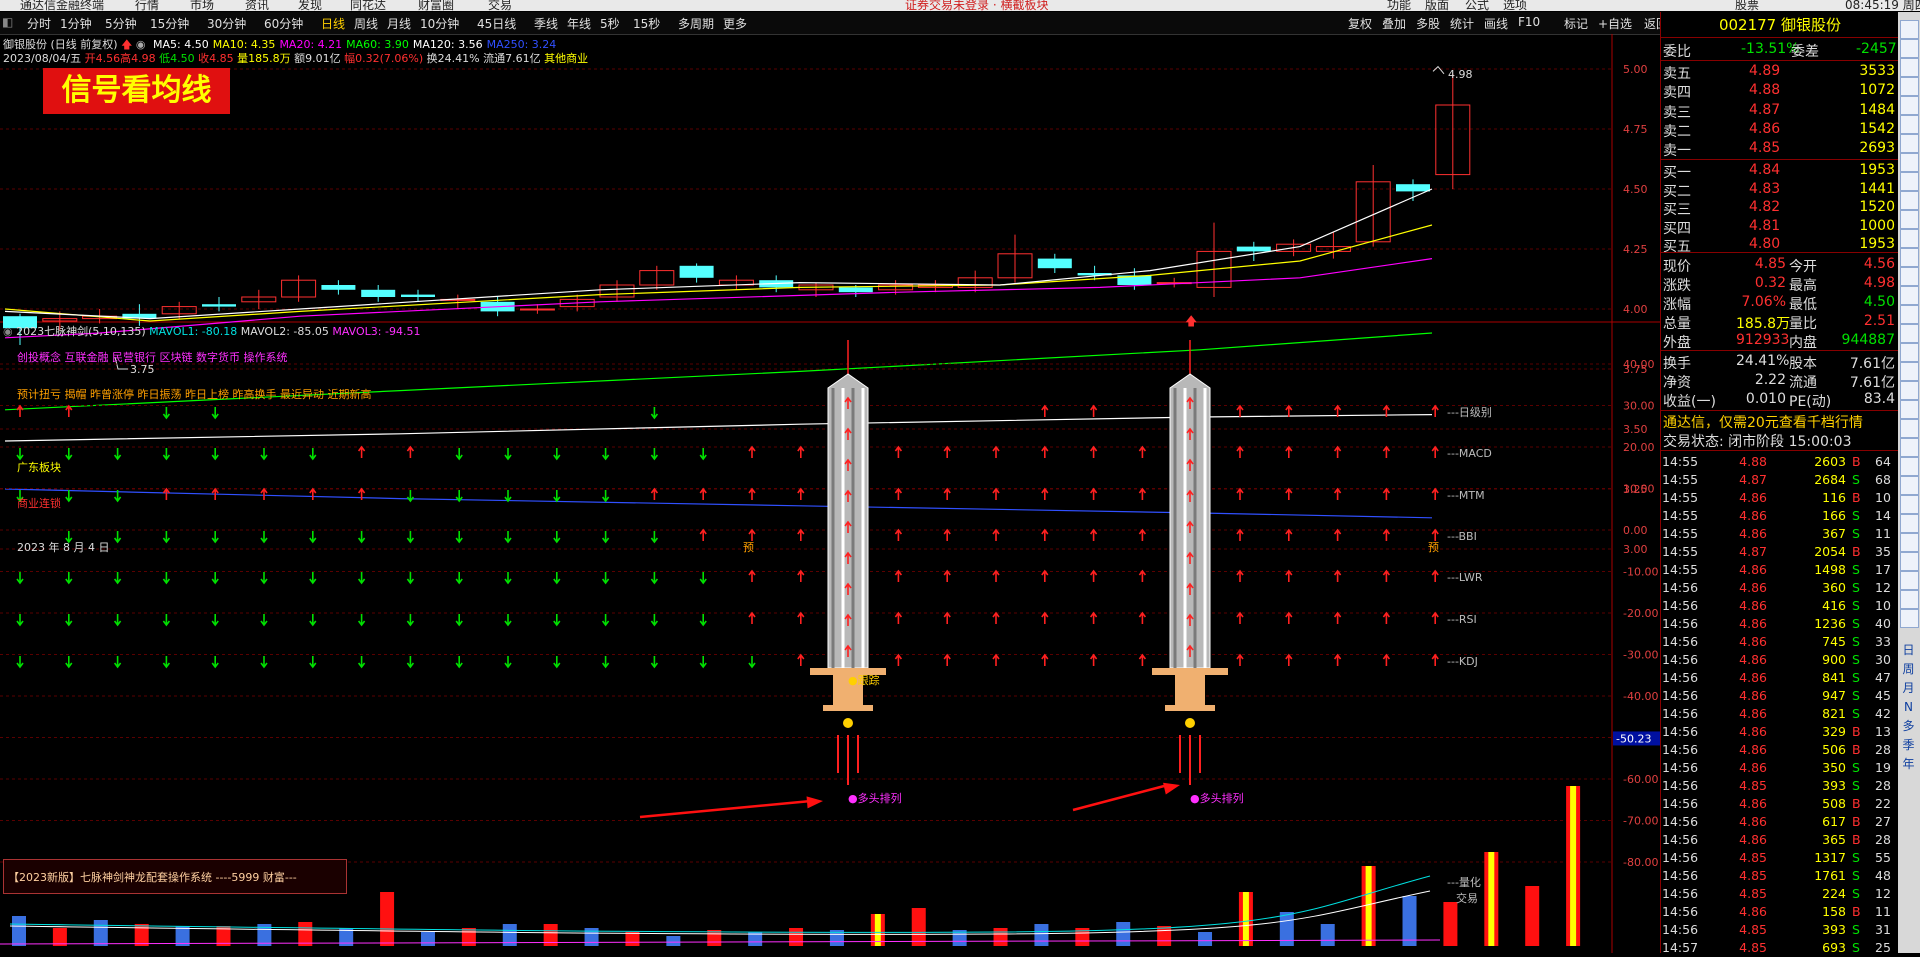 This screenshot has width=1920, height=957. What do you see at coordinates (1780, 149) in the screenshot?
I see `ask-row: 卖一 4.85 2693` at bounding box center [1780, 149].